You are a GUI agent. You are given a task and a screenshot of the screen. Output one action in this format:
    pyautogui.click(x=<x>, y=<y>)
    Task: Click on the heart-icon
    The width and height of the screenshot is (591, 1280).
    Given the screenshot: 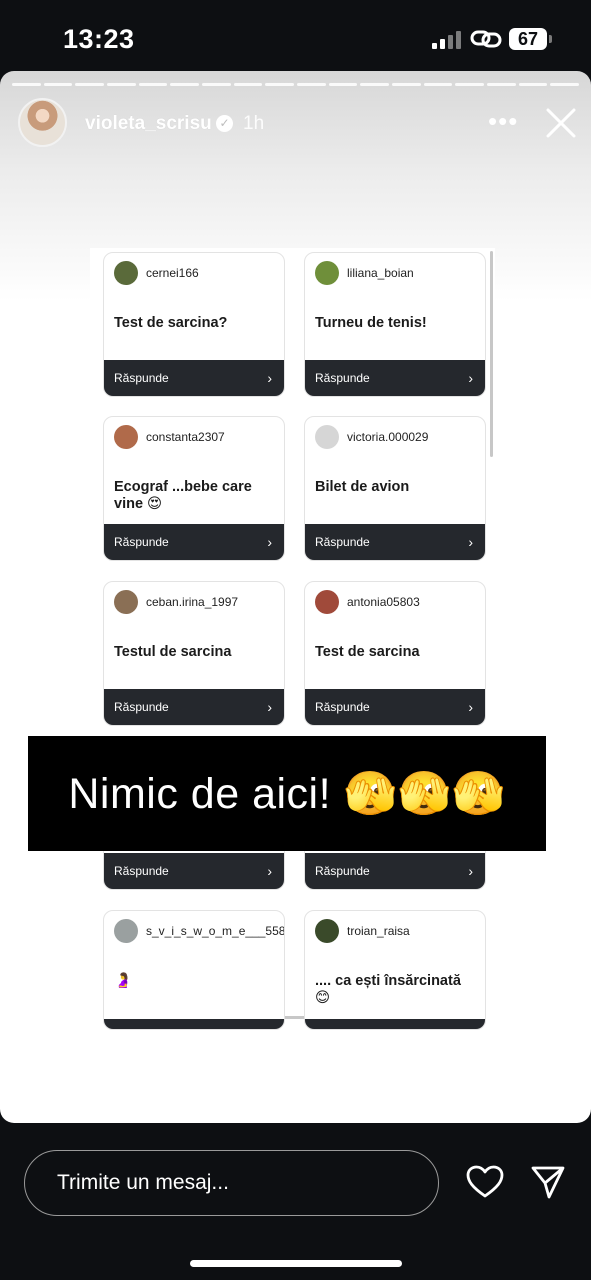 What is the action you would take?
    pyautogui.click(x=485, y=1182)
    